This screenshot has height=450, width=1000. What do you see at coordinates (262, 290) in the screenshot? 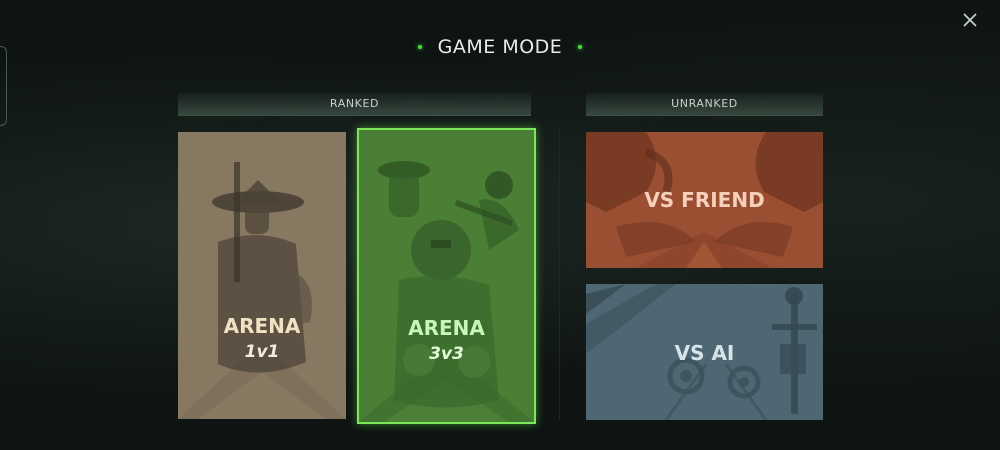
I see `ronin-warrior-artwork` at bounding box center [262, 290].